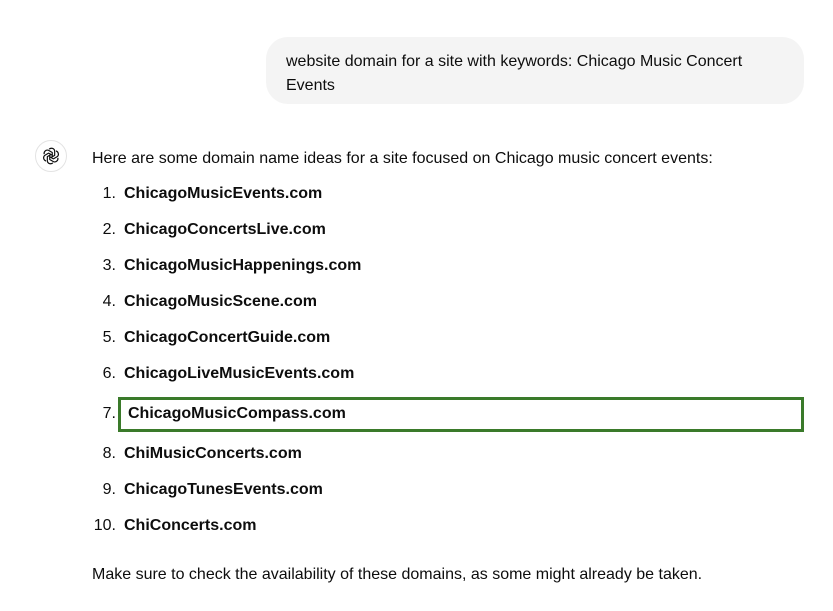 This screenshot has width=833, height=611. Describe the element at coordinates (109, 193) in the screenshot. I see `list-item-number: 1.` at that location.